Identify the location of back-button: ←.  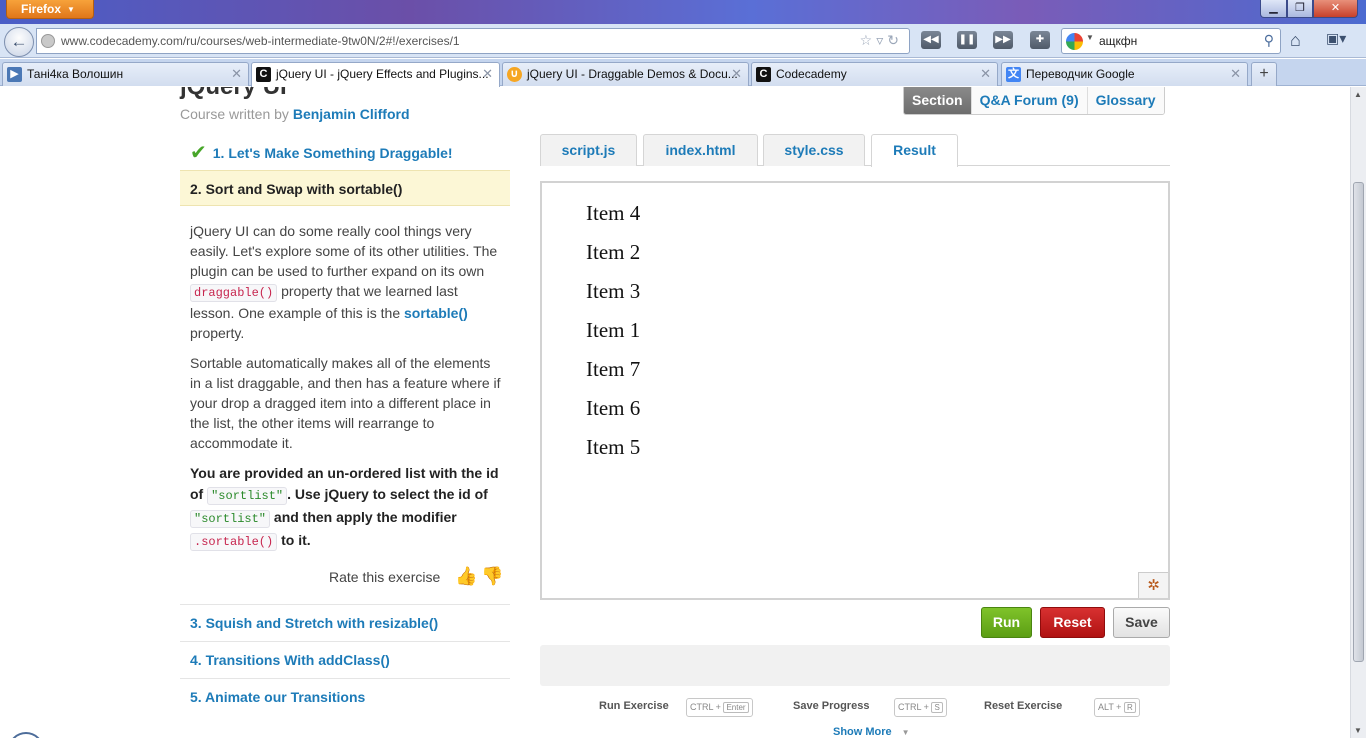
(19, 42).